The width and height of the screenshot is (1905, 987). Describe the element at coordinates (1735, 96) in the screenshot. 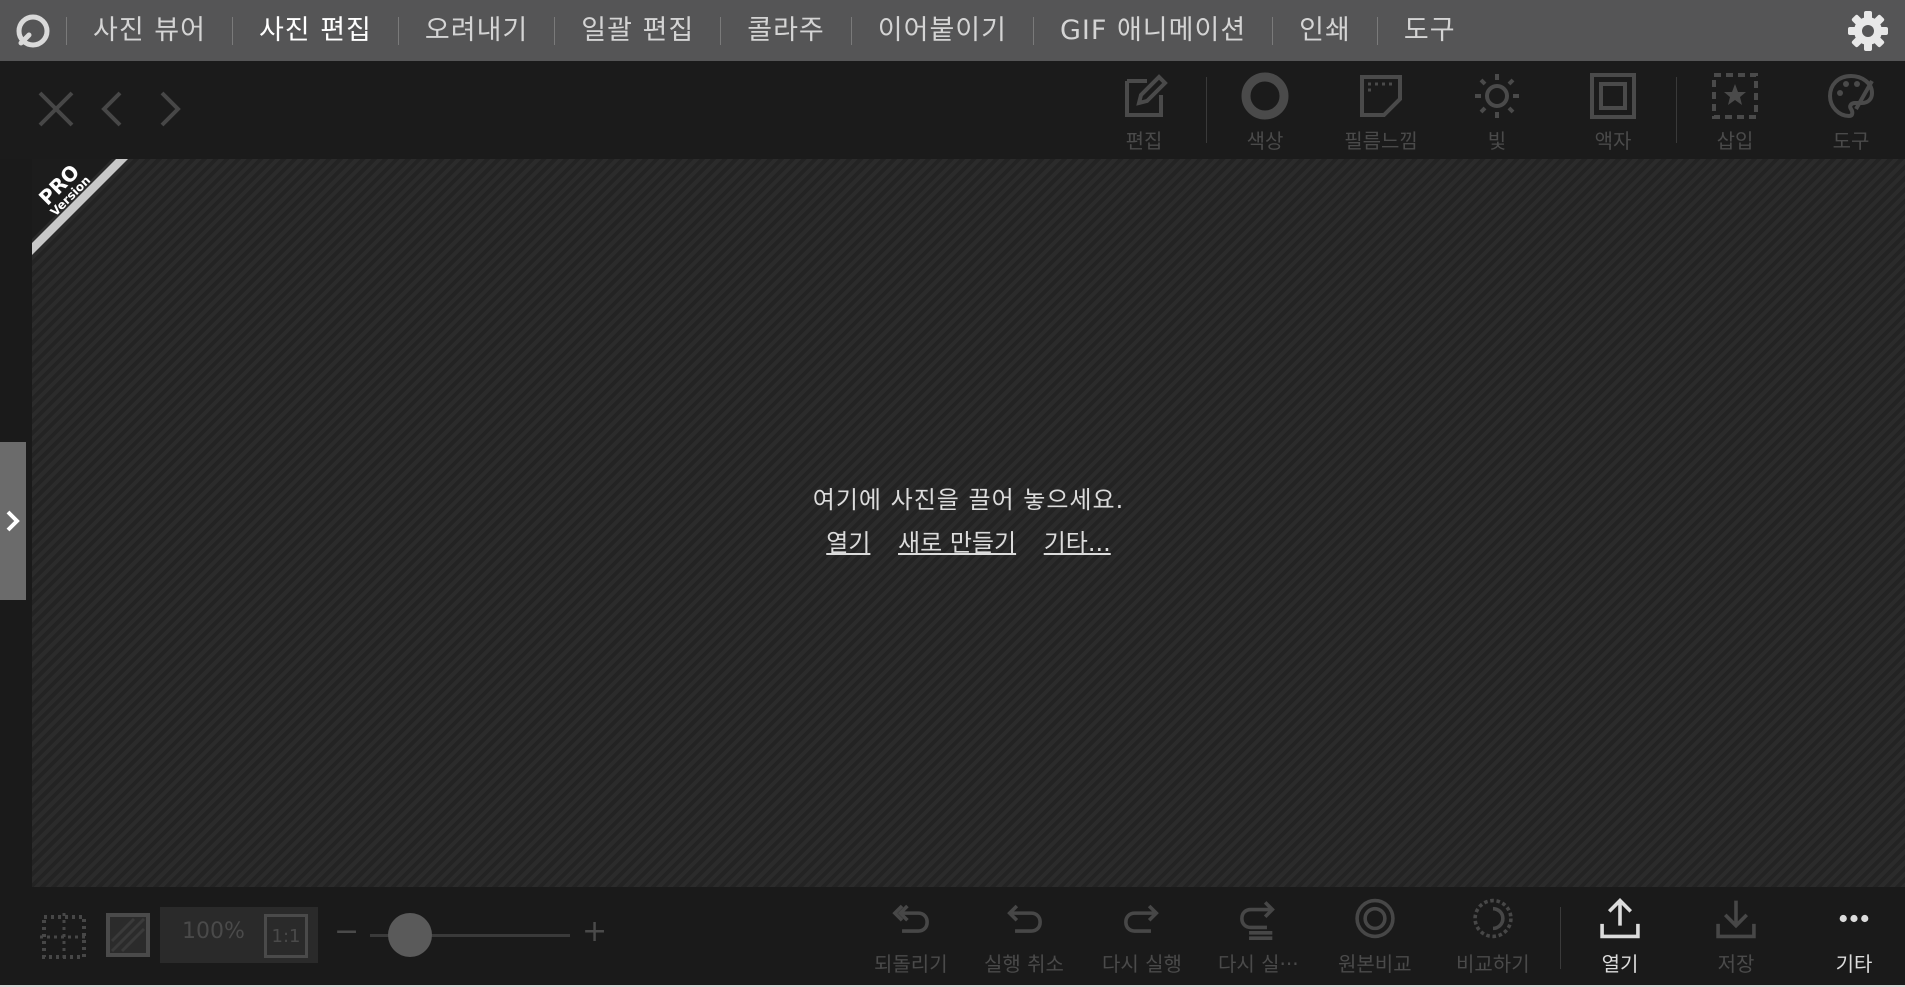

I see `insert-star-icon` at that location.